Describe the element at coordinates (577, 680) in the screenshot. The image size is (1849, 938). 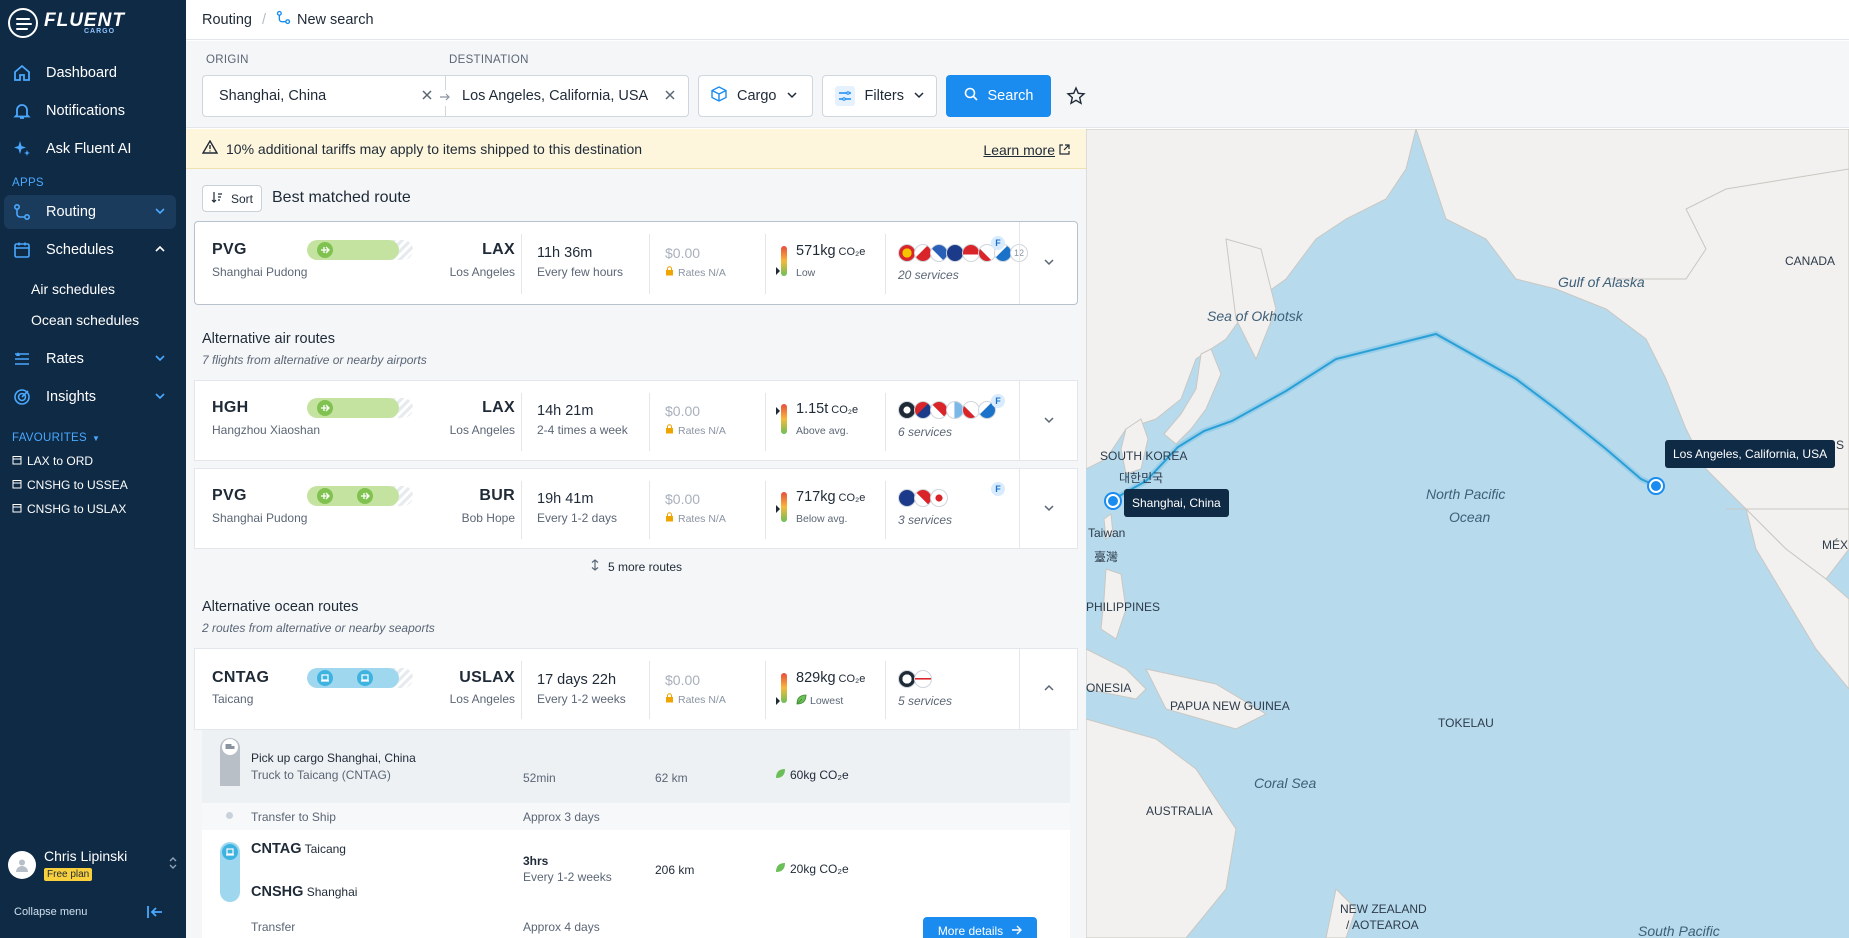
I see `duration: 17 days 22h` at that location.